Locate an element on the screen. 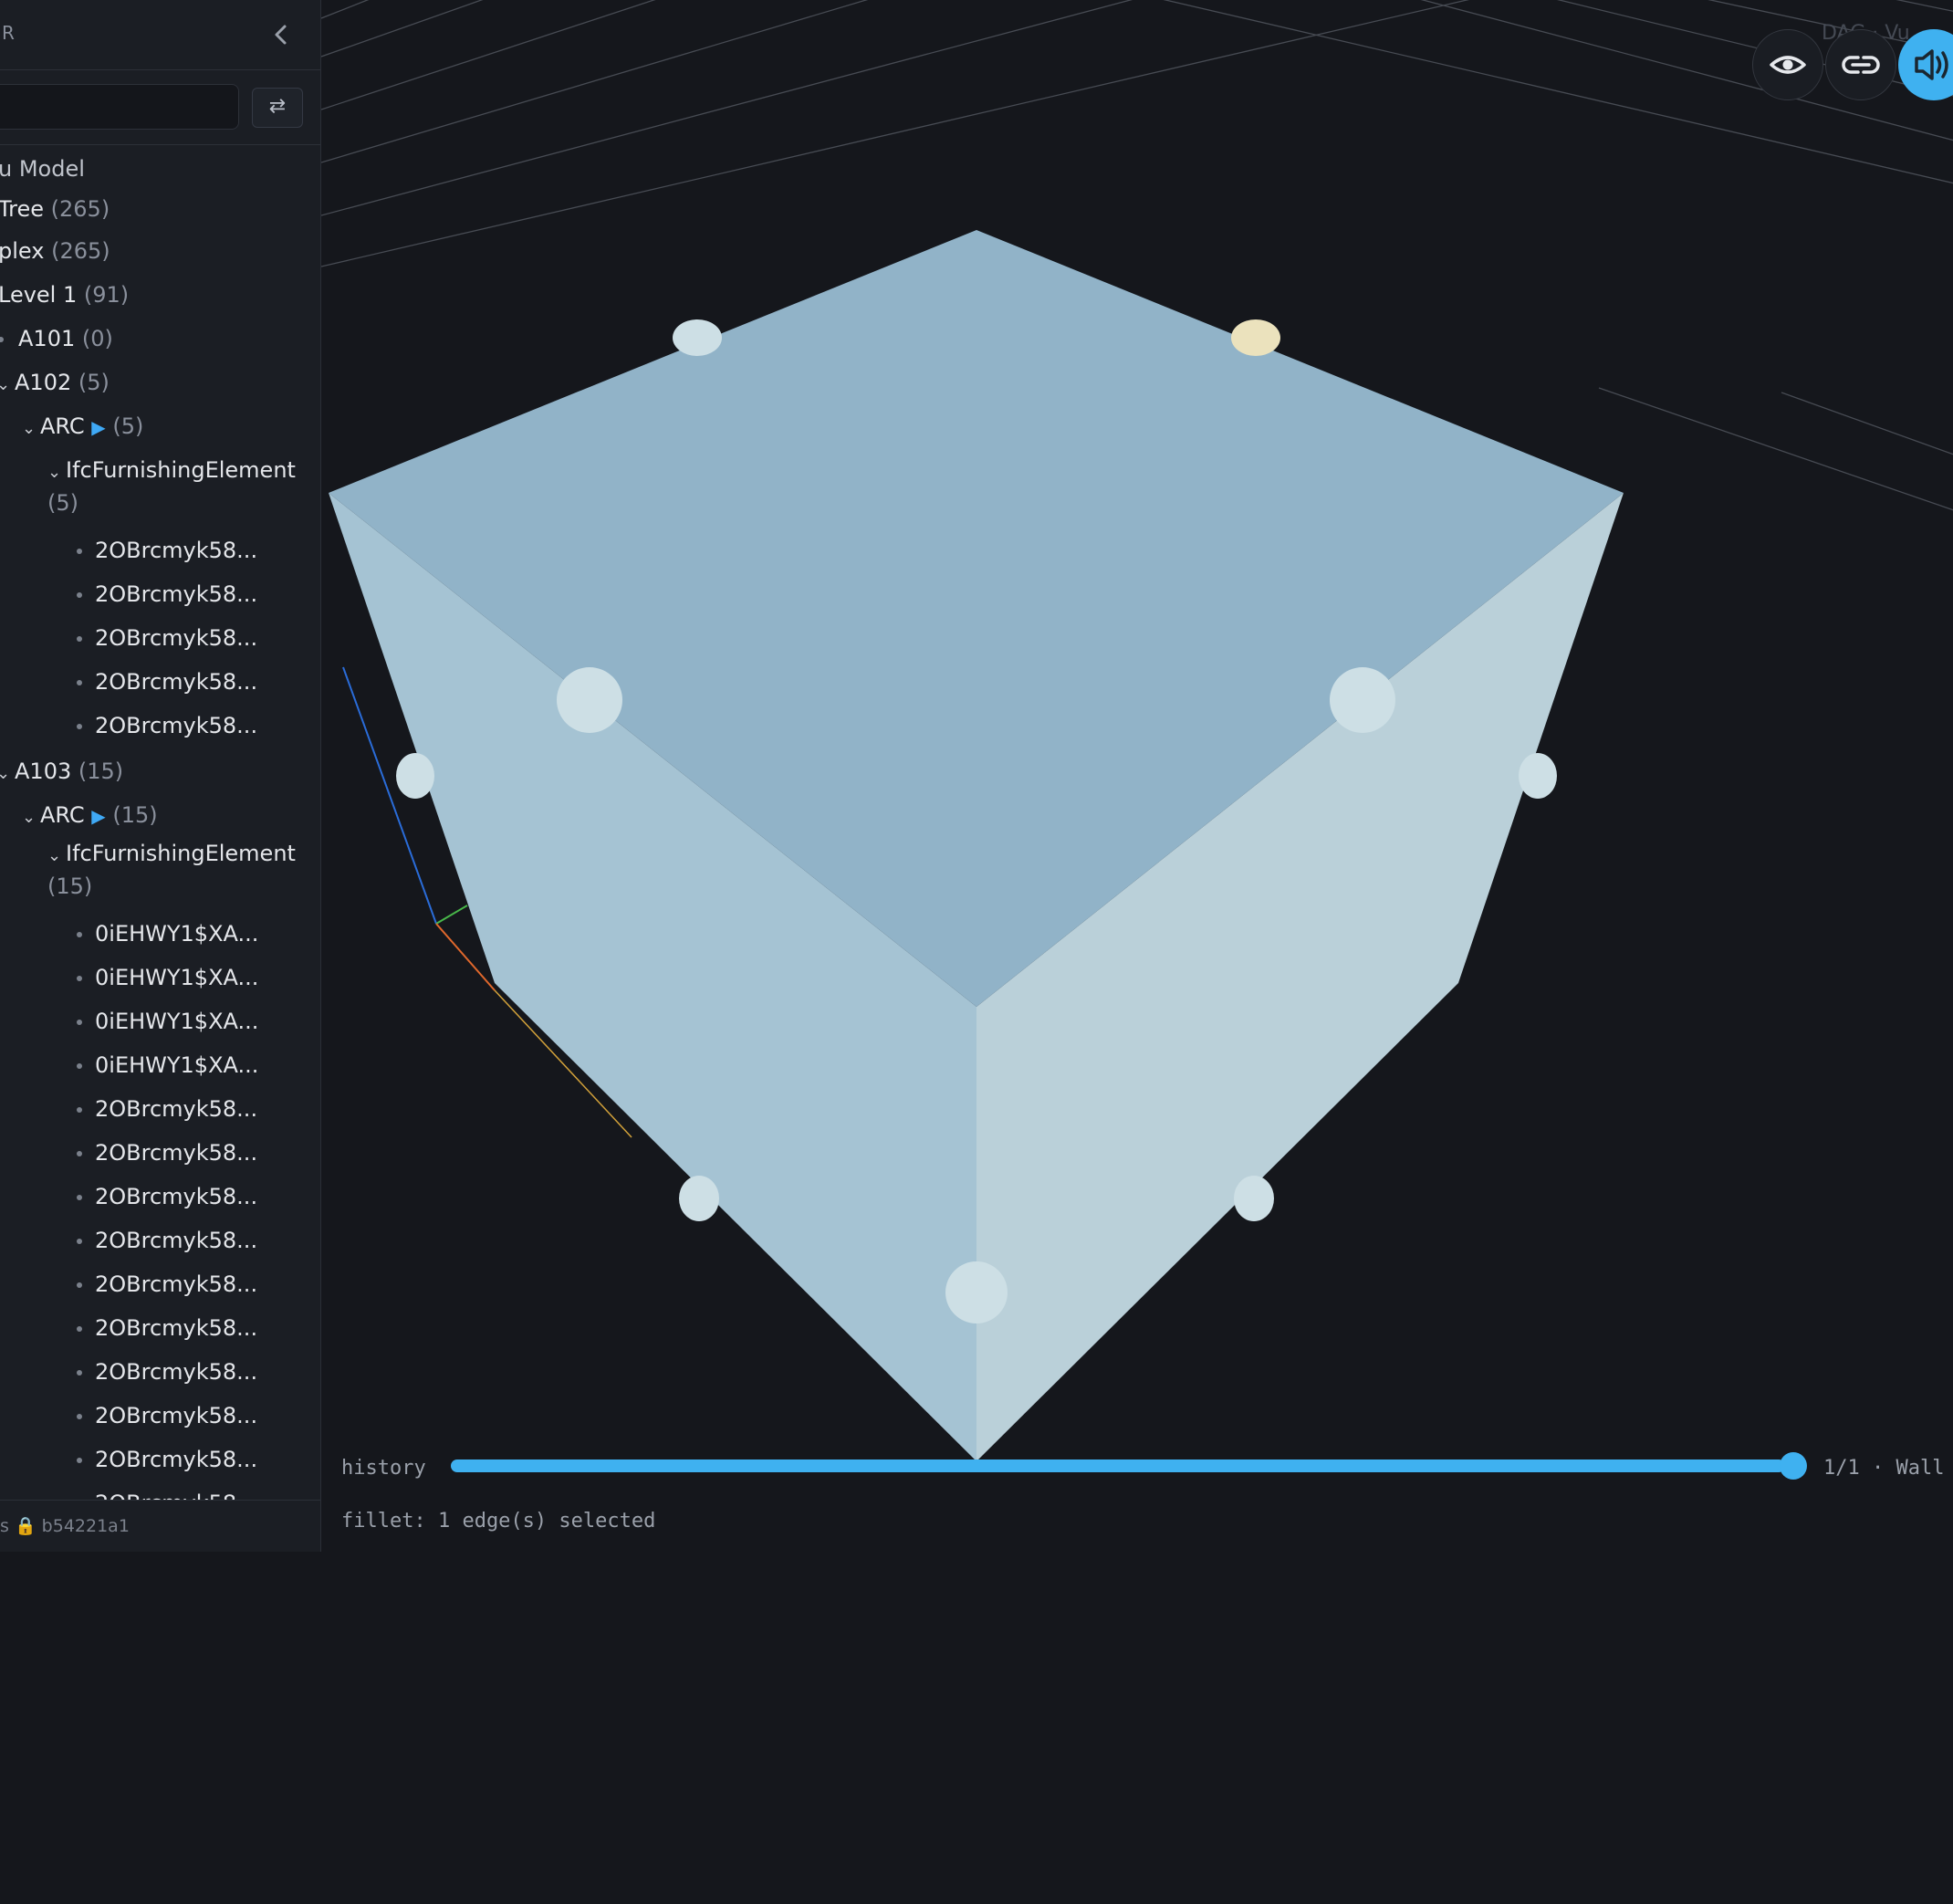  tree-node-label: IfcFurnishingElement is located at coordinates (181, 854).